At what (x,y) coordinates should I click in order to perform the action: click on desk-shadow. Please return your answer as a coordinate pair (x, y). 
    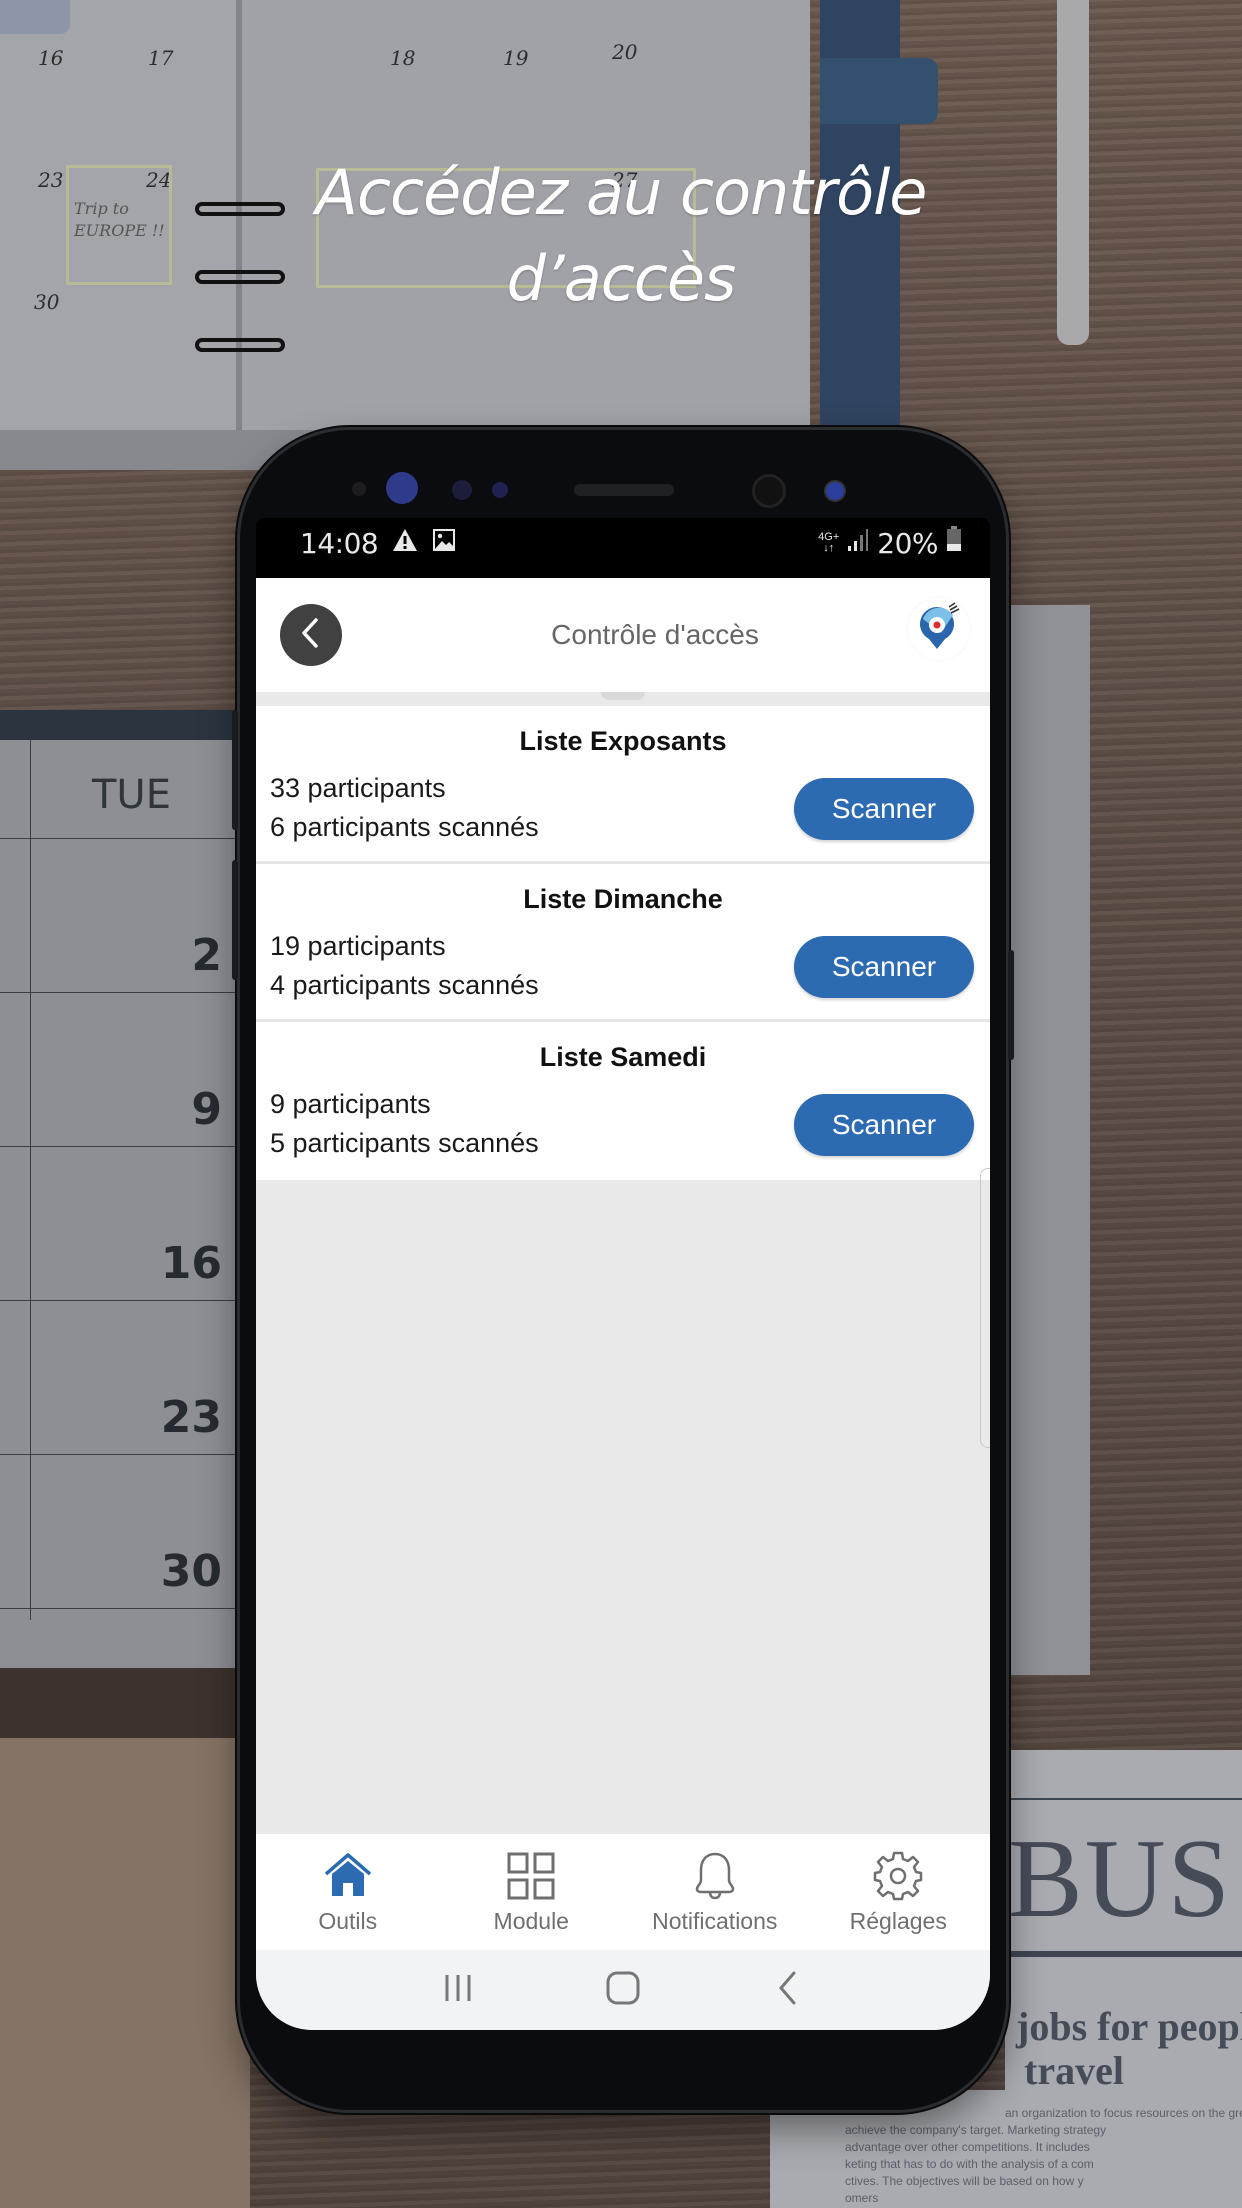
    Looking at the image, I should click on (125, 1703).